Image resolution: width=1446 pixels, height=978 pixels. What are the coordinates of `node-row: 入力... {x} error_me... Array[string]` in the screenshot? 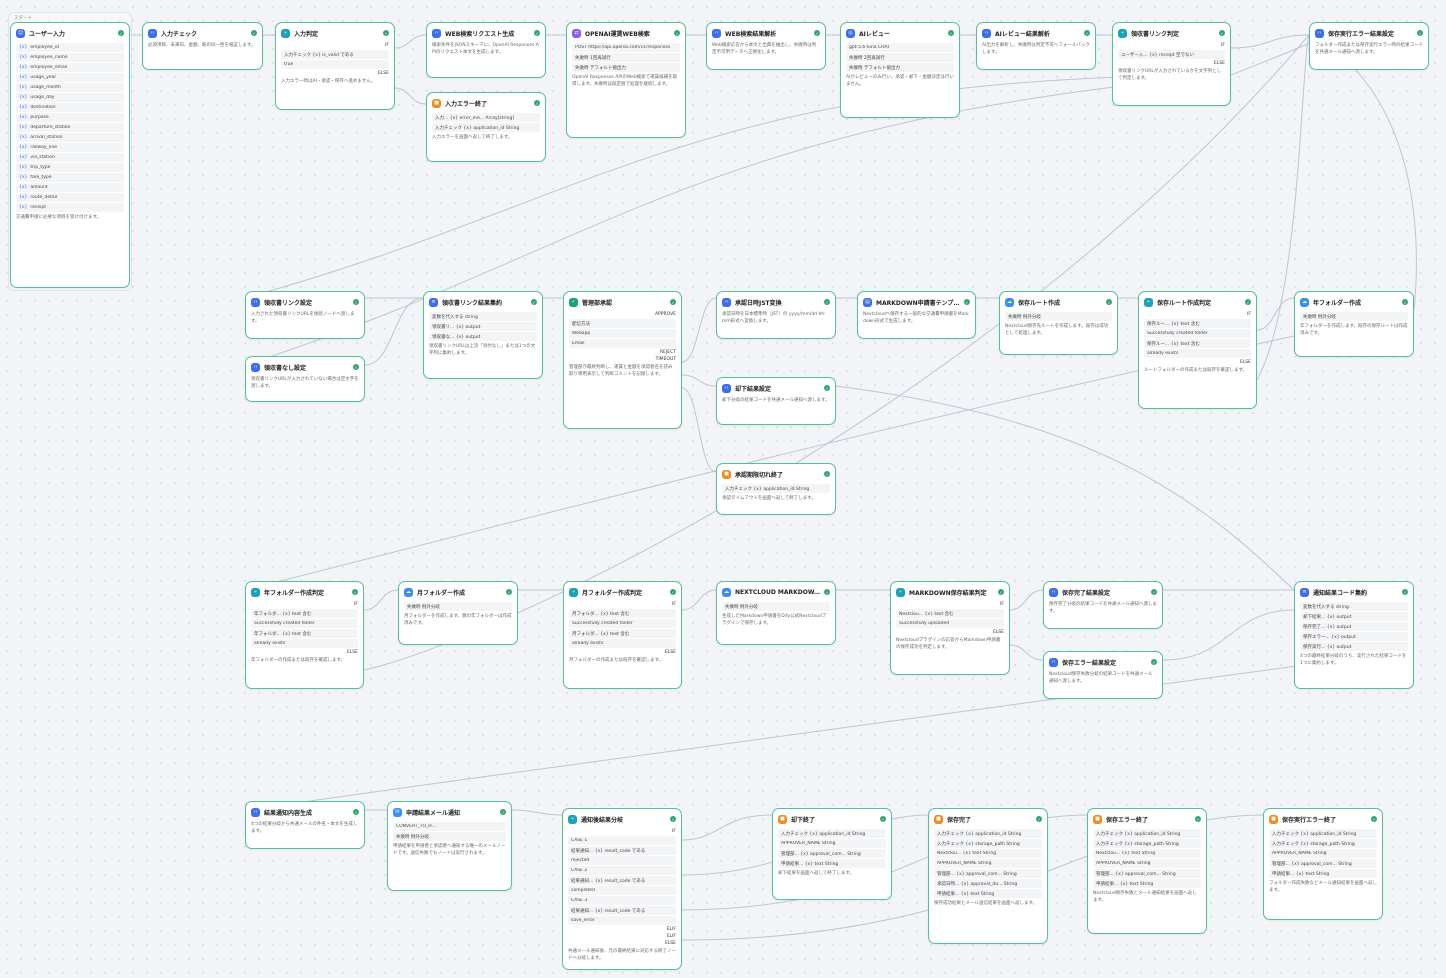 It's located at (486, 117).